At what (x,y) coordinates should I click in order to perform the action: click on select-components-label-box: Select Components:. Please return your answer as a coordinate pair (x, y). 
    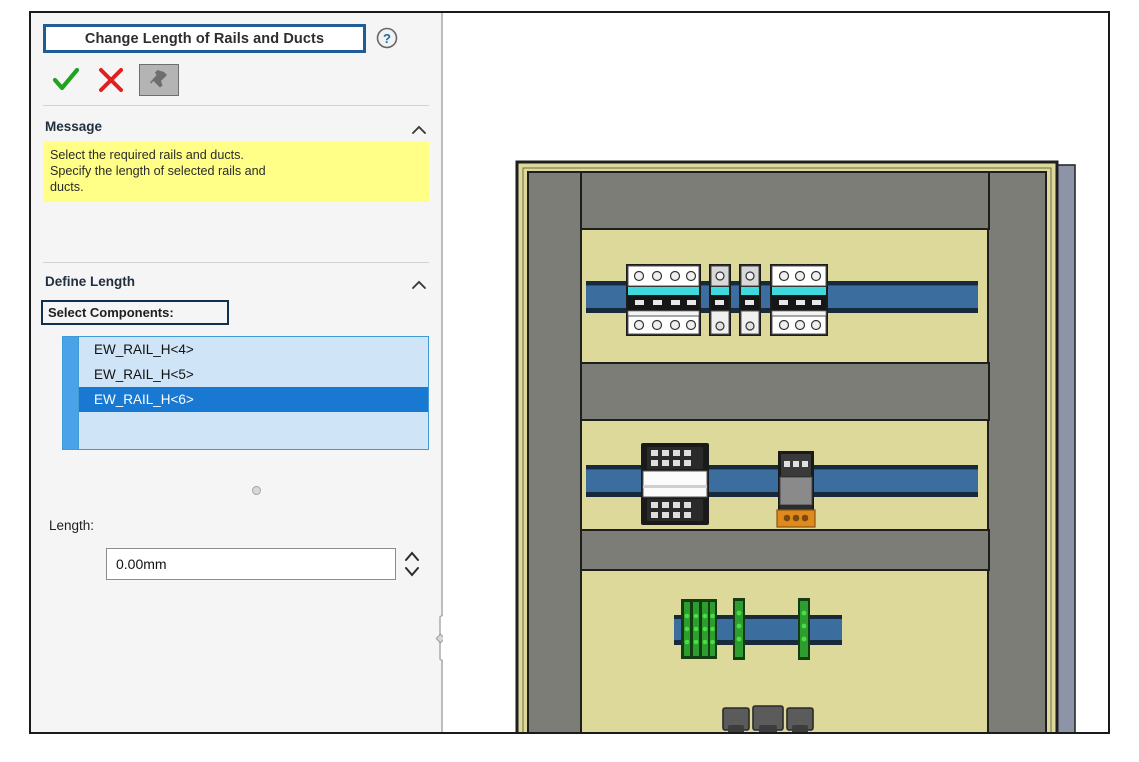
    Looking at the image, I should click on (135, 312).